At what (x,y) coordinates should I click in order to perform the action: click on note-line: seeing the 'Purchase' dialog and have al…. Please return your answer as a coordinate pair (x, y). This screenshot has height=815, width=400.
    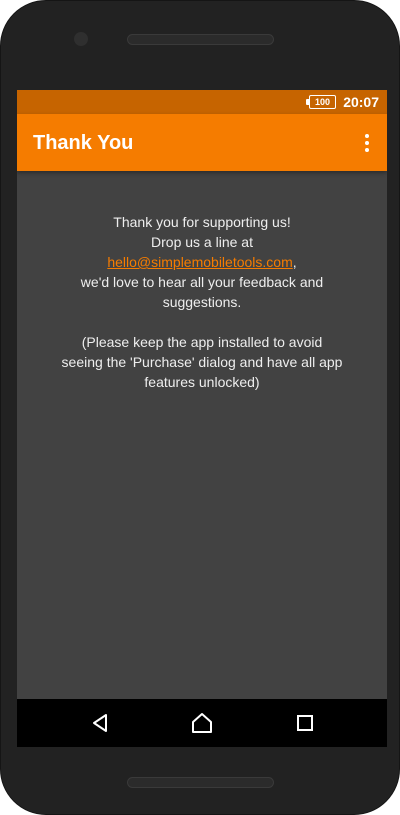
    Looking at the image, I should click on (202, 362).